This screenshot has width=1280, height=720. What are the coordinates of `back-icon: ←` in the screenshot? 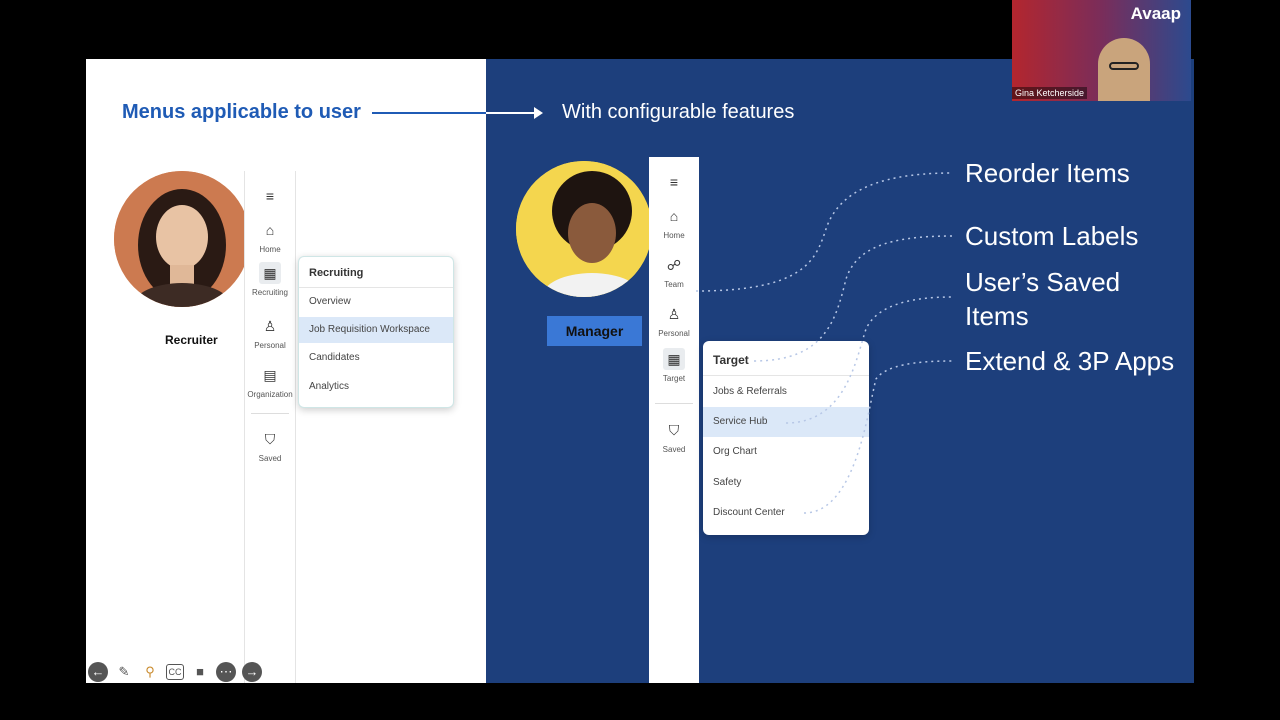 It's located at (98, 672).